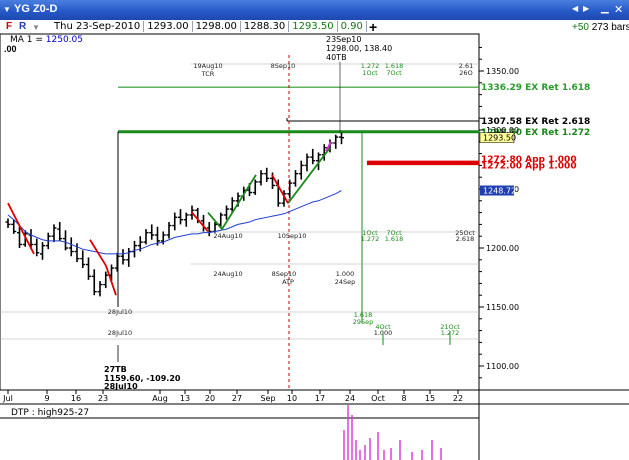  What do you see at coordinates (309, 175) in the screenshot?
I see `up-swing-line` at bounding box center [309, 175].